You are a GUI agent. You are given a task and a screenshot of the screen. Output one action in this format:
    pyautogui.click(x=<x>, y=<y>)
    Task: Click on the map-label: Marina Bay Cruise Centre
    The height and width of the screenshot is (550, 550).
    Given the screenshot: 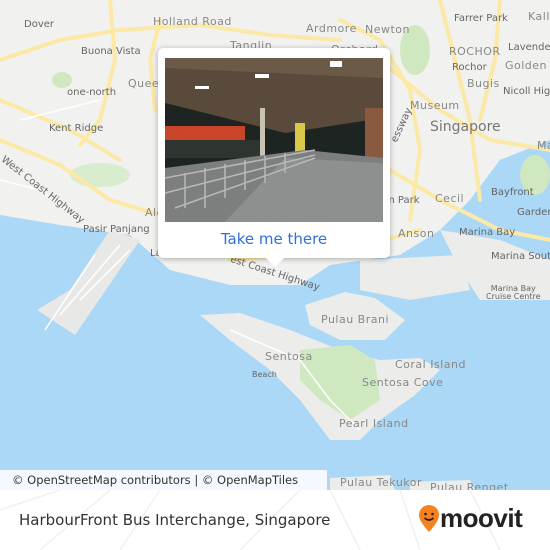 What is the action you would take?
    pyautogui.click(x=513, y=292)
    